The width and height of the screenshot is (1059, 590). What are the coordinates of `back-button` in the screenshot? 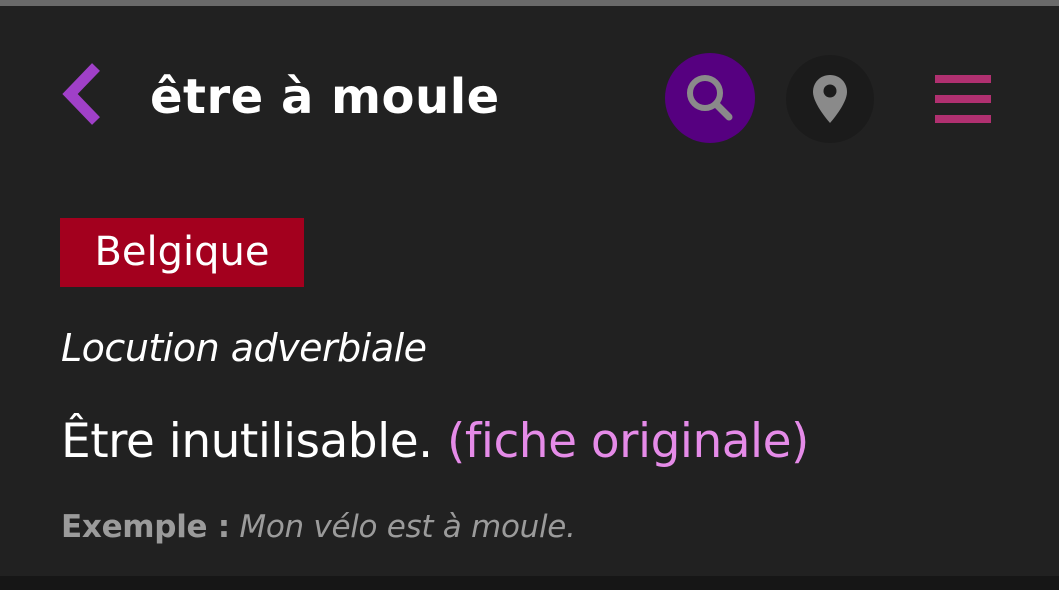 It's located at (82, 94).